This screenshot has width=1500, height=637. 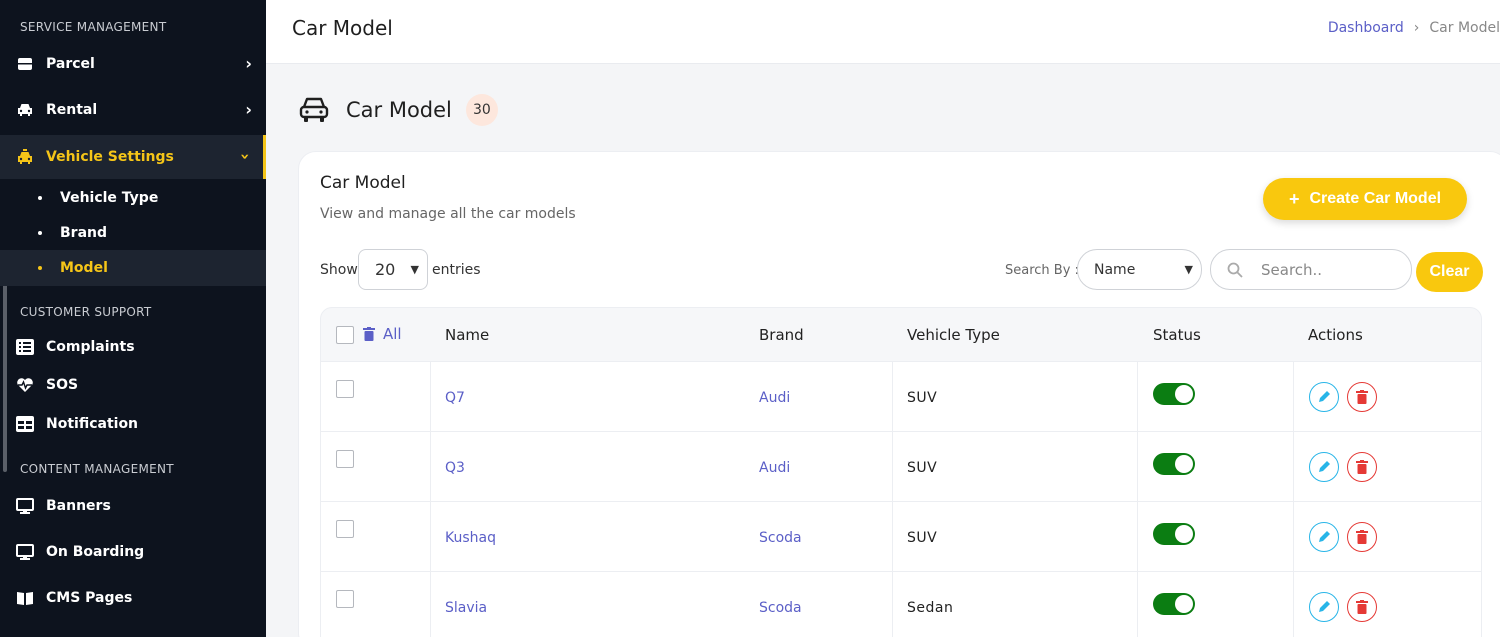 What do you see at coordinates (456, 270) in the screenshot?
I see `entries-label: entries` at bounding box center [456, 270].